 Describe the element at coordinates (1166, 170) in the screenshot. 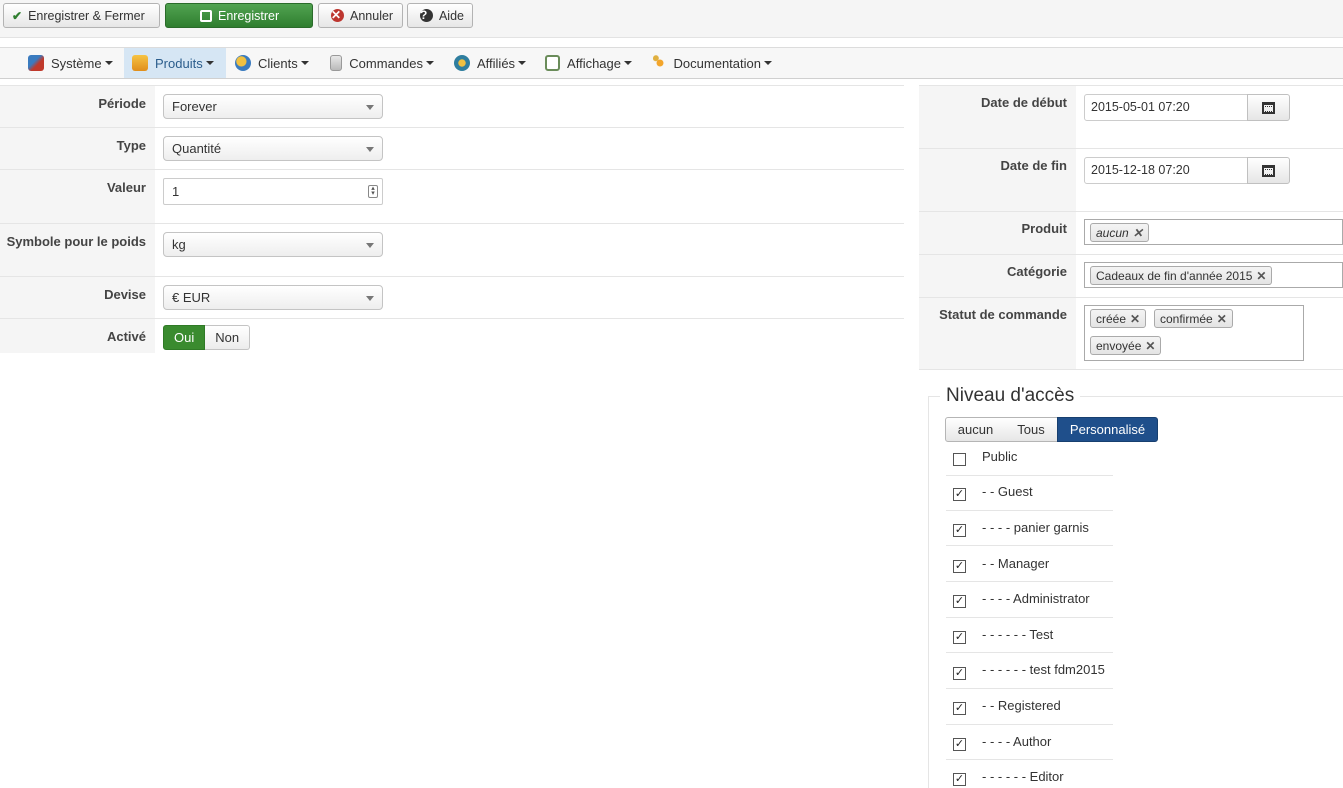

I see `end-date-input: 2015-12-18 07:20` at that location.